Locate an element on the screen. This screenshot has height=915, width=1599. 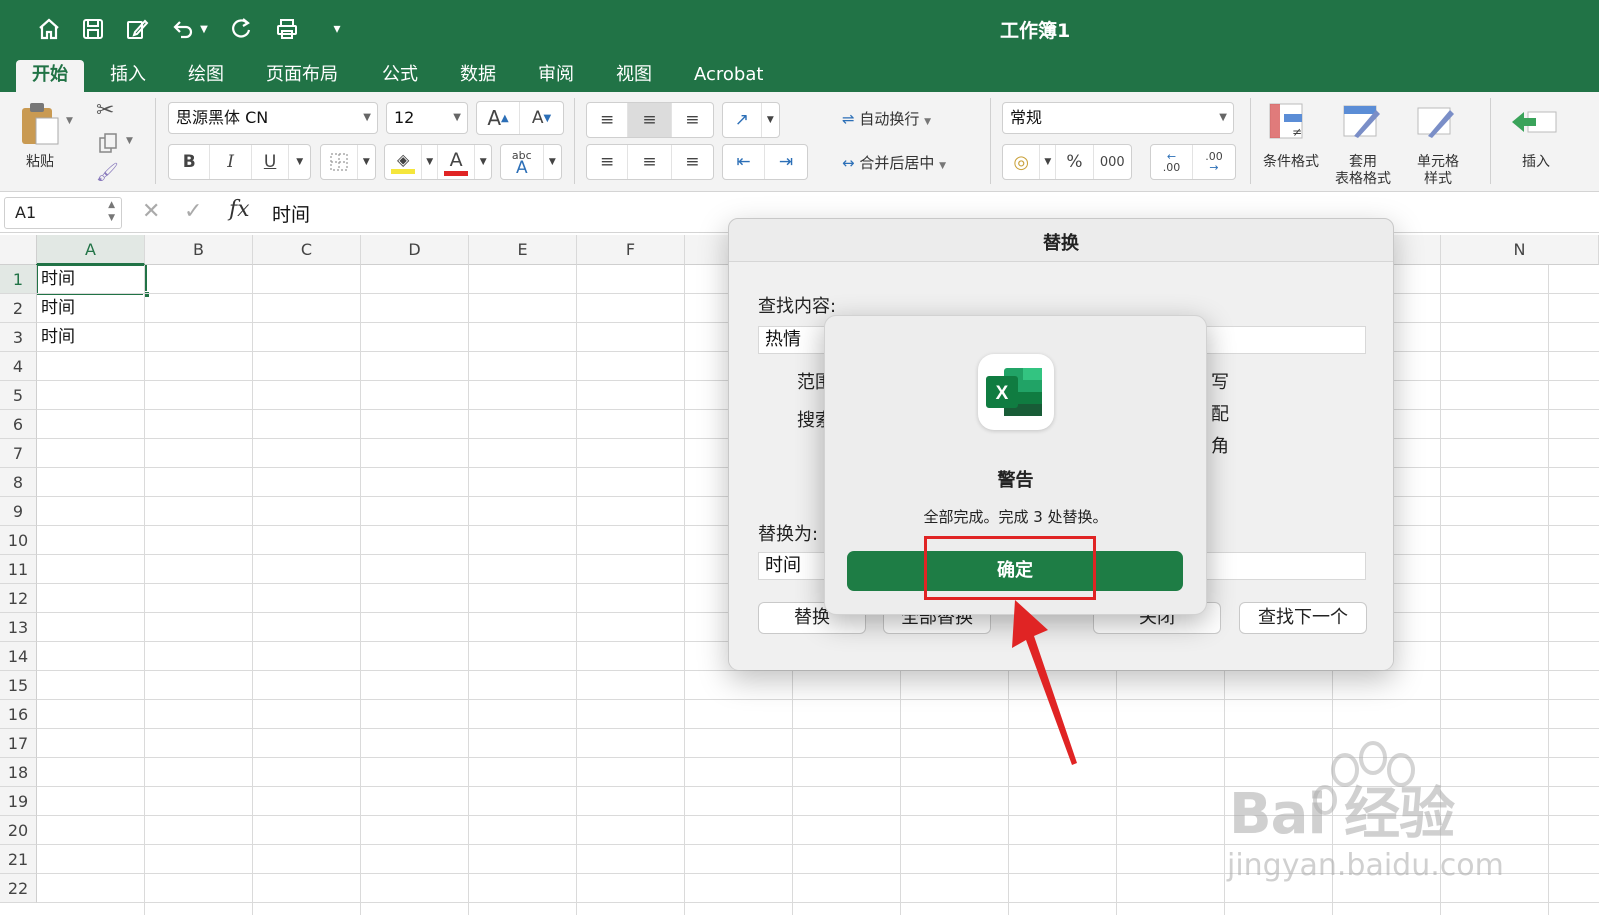
row-header-11: 11 is located at coordinates (18, 569).